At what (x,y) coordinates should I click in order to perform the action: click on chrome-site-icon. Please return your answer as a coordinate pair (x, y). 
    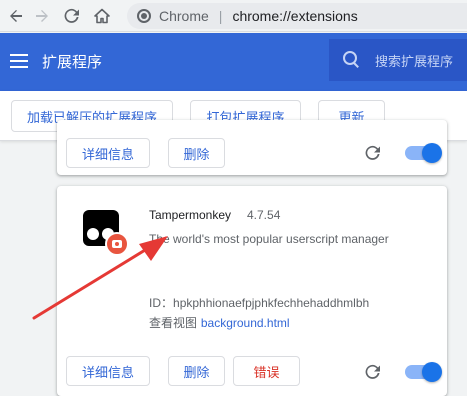
    Looking at the image, I should click on (144, 16).